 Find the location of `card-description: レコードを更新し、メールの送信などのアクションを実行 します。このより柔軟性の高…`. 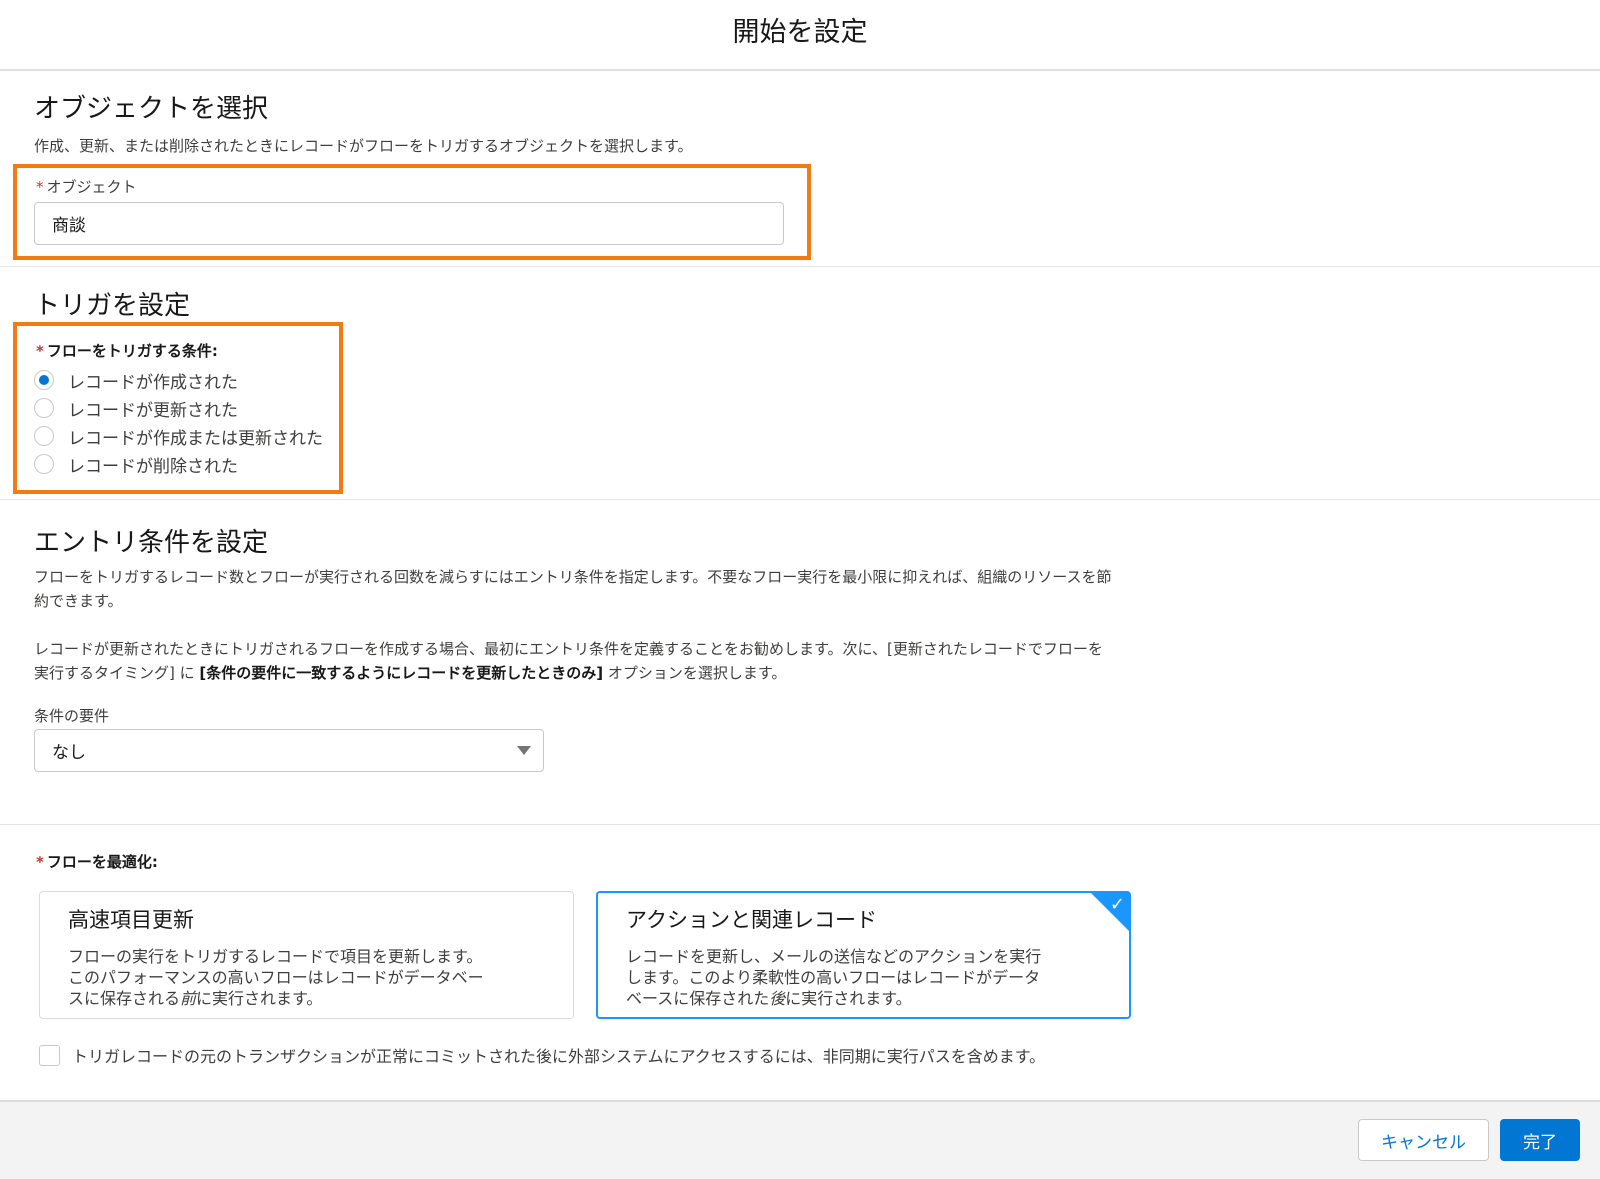

card-description: レコードを更新し、メールの送信などのアクションを実行 します。このより柔軟性の高… is located at coordinates (834, 977).